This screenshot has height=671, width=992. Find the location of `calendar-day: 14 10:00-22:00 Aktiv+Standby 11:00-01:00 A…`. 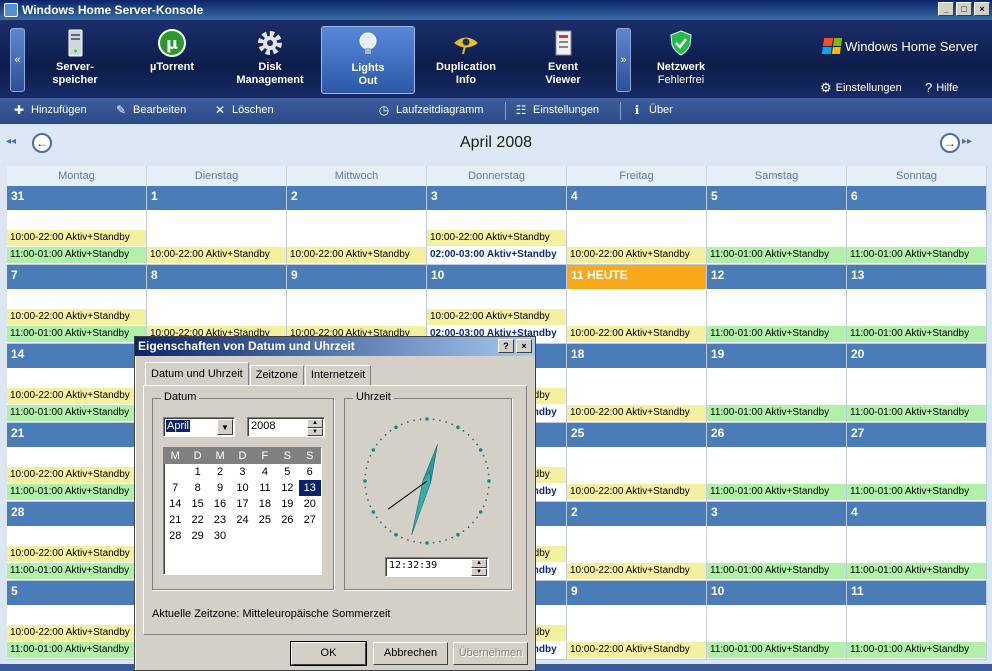

calendar-day: 14 10:00-22:00 Aktiv+Standby 11:00-01:00 A… is located at coordinates (77, 383).